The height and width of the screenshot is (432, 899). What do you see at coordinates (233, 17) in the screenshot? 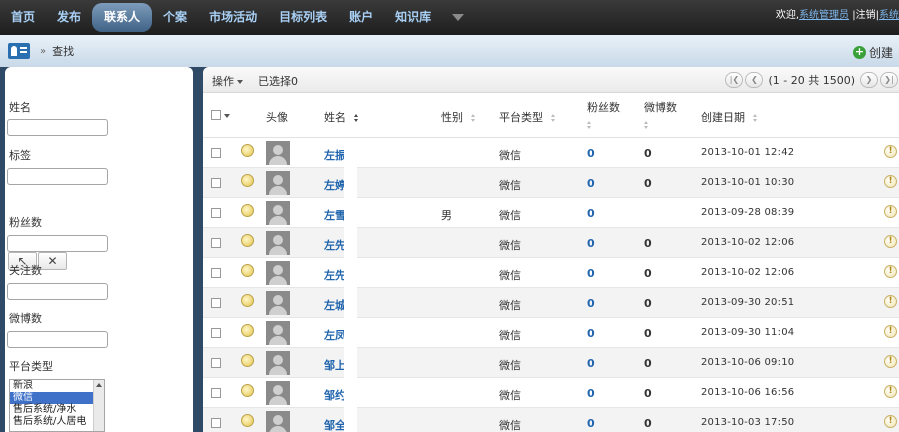
I see `nav-campaigns: 市场活动` at bounding box center [233, 17].